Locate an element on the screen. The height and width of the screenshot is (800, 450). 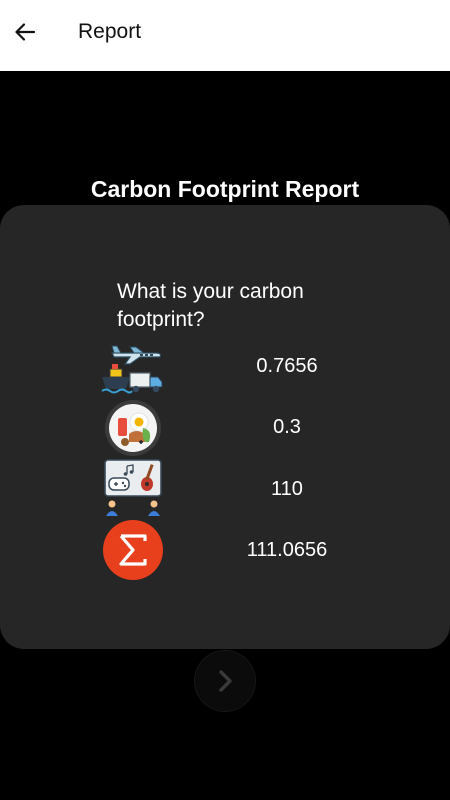
next-button is located at coordinates (225, 681).